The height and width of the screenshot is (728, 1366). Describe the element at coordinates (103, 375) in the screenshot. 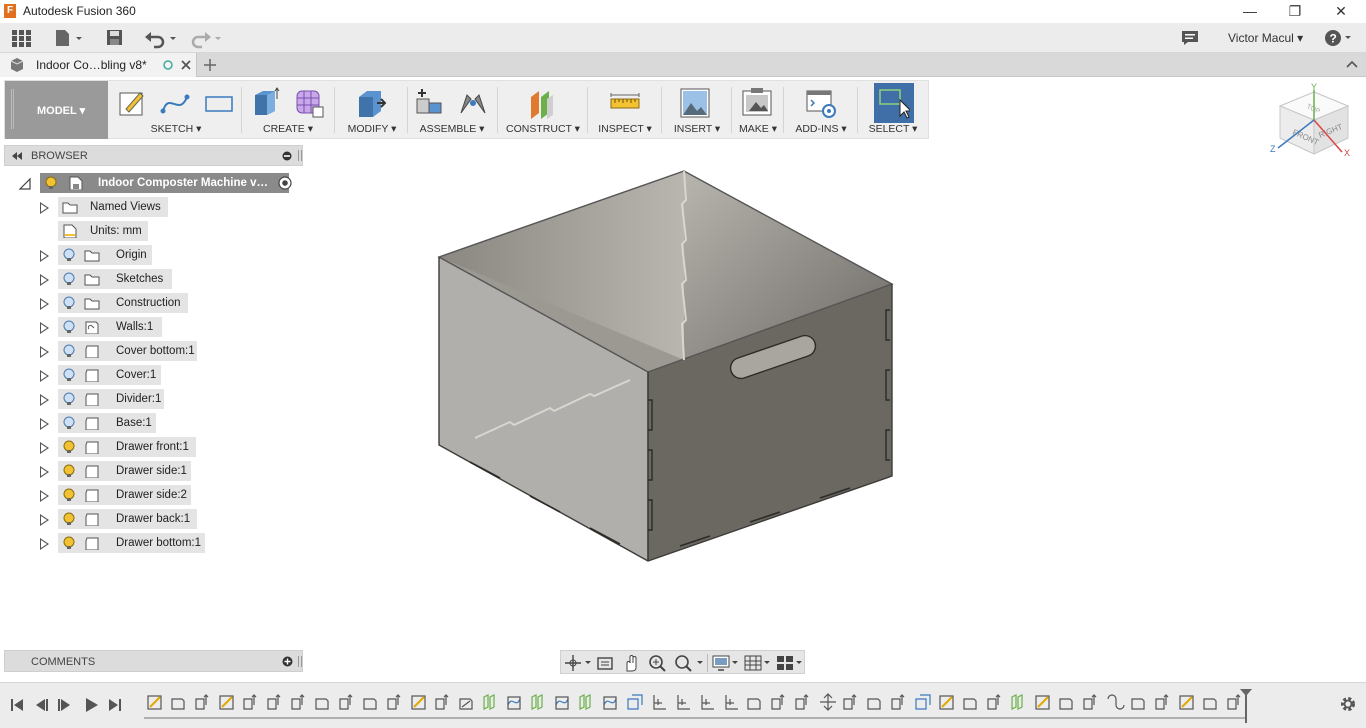

I see `tree-node-cover: Cover:1` at that location.